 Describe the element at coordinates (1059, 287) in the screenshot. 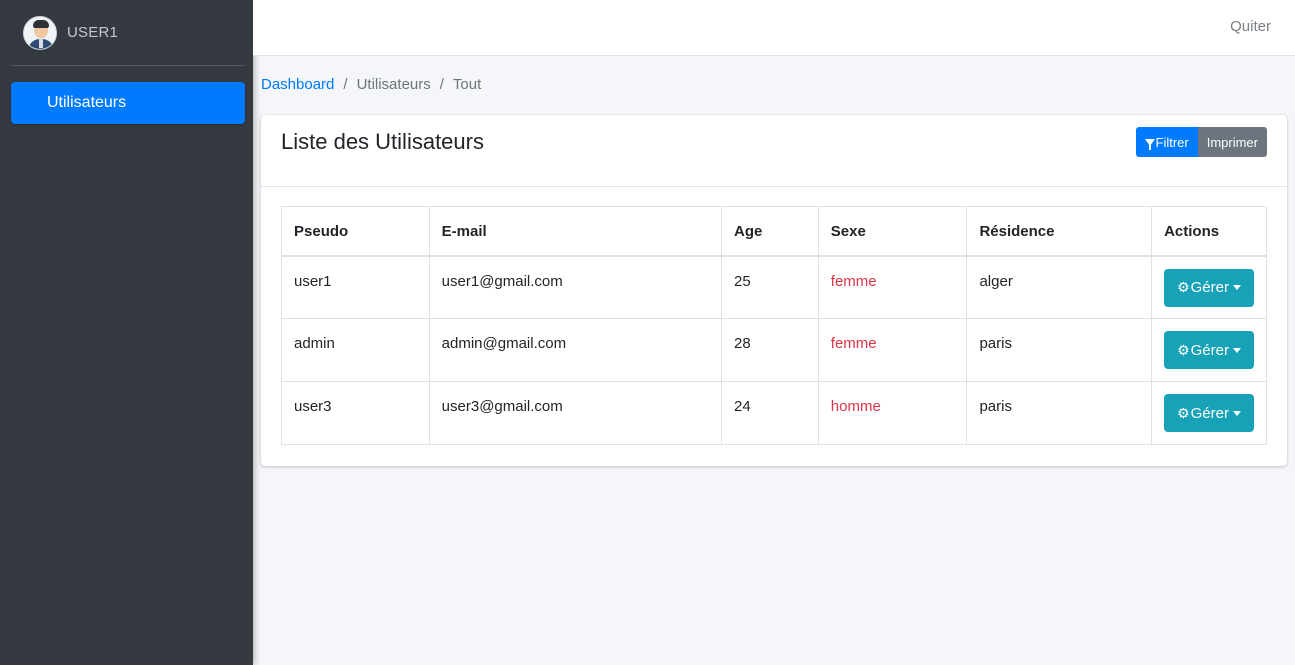

I see `cell-residence: alger` at that location.